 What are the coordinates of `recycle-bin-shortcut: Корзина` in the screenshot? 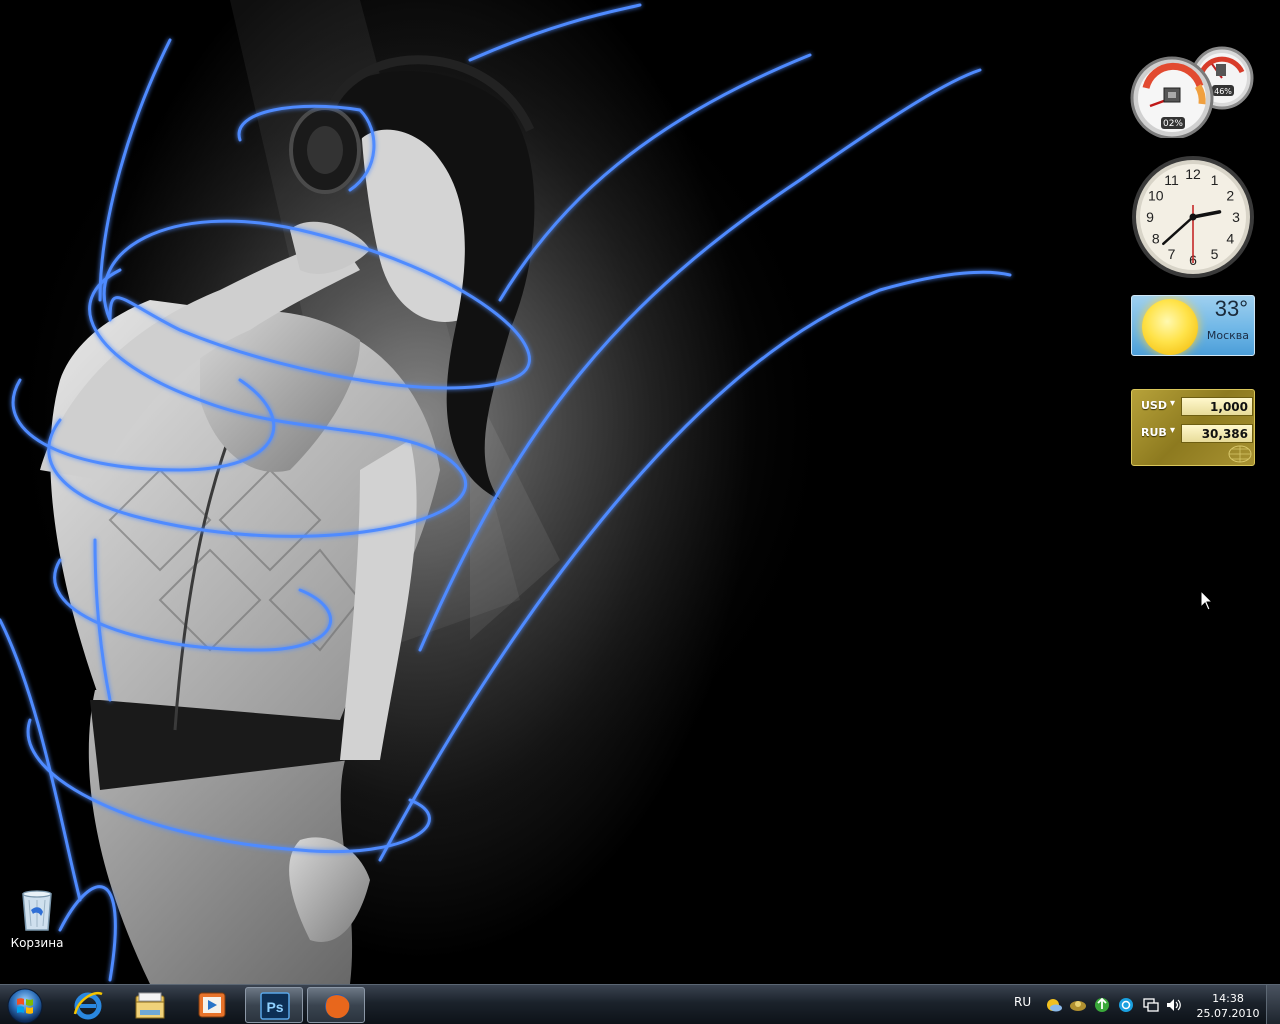 It's located at (37, 919).